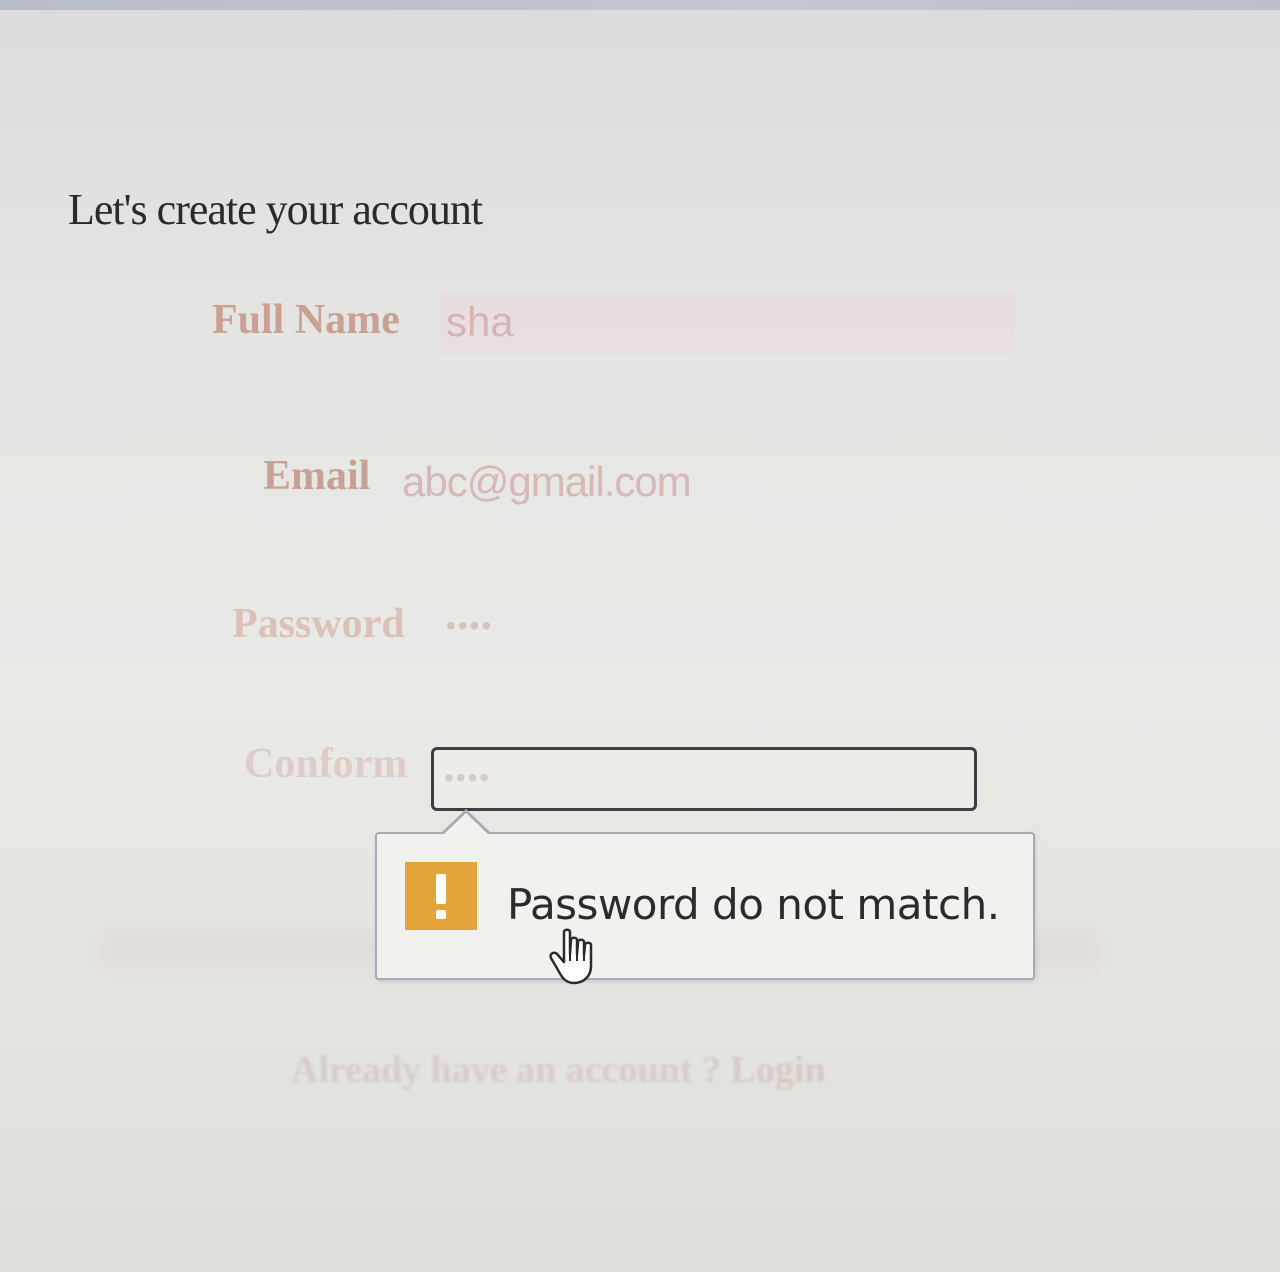 The height and width of the screenshot is (1272, 1280). Describe the element at coordinates (704, 779) in the screenshot. I see `confirm-password-input: ••••` at that location.